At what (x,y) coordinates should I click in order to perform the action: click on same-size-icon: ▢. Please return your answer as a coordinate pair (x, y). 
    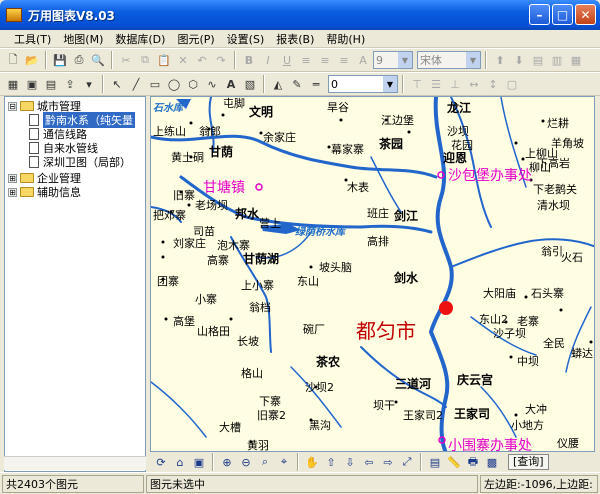
    Looking at the image, I should click on (512, 84).